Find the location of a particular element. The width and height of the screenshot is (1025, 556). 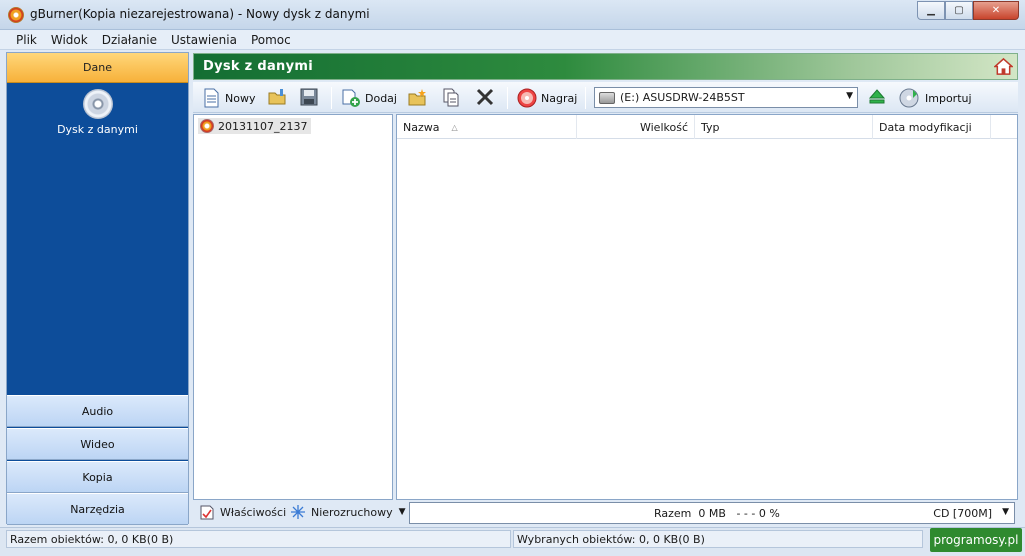

delete-icon is located at coordinates (485, 97).